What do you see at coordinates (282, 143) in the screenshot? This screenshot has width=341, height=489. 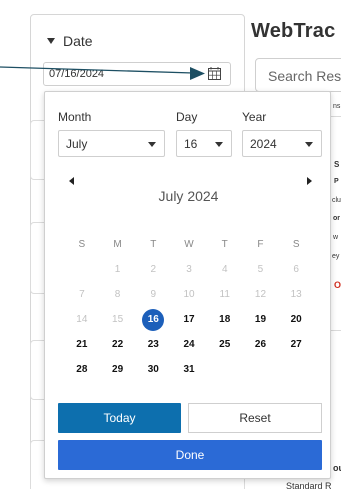 I see `year-select: 2024` at bounding box center [282, 143].